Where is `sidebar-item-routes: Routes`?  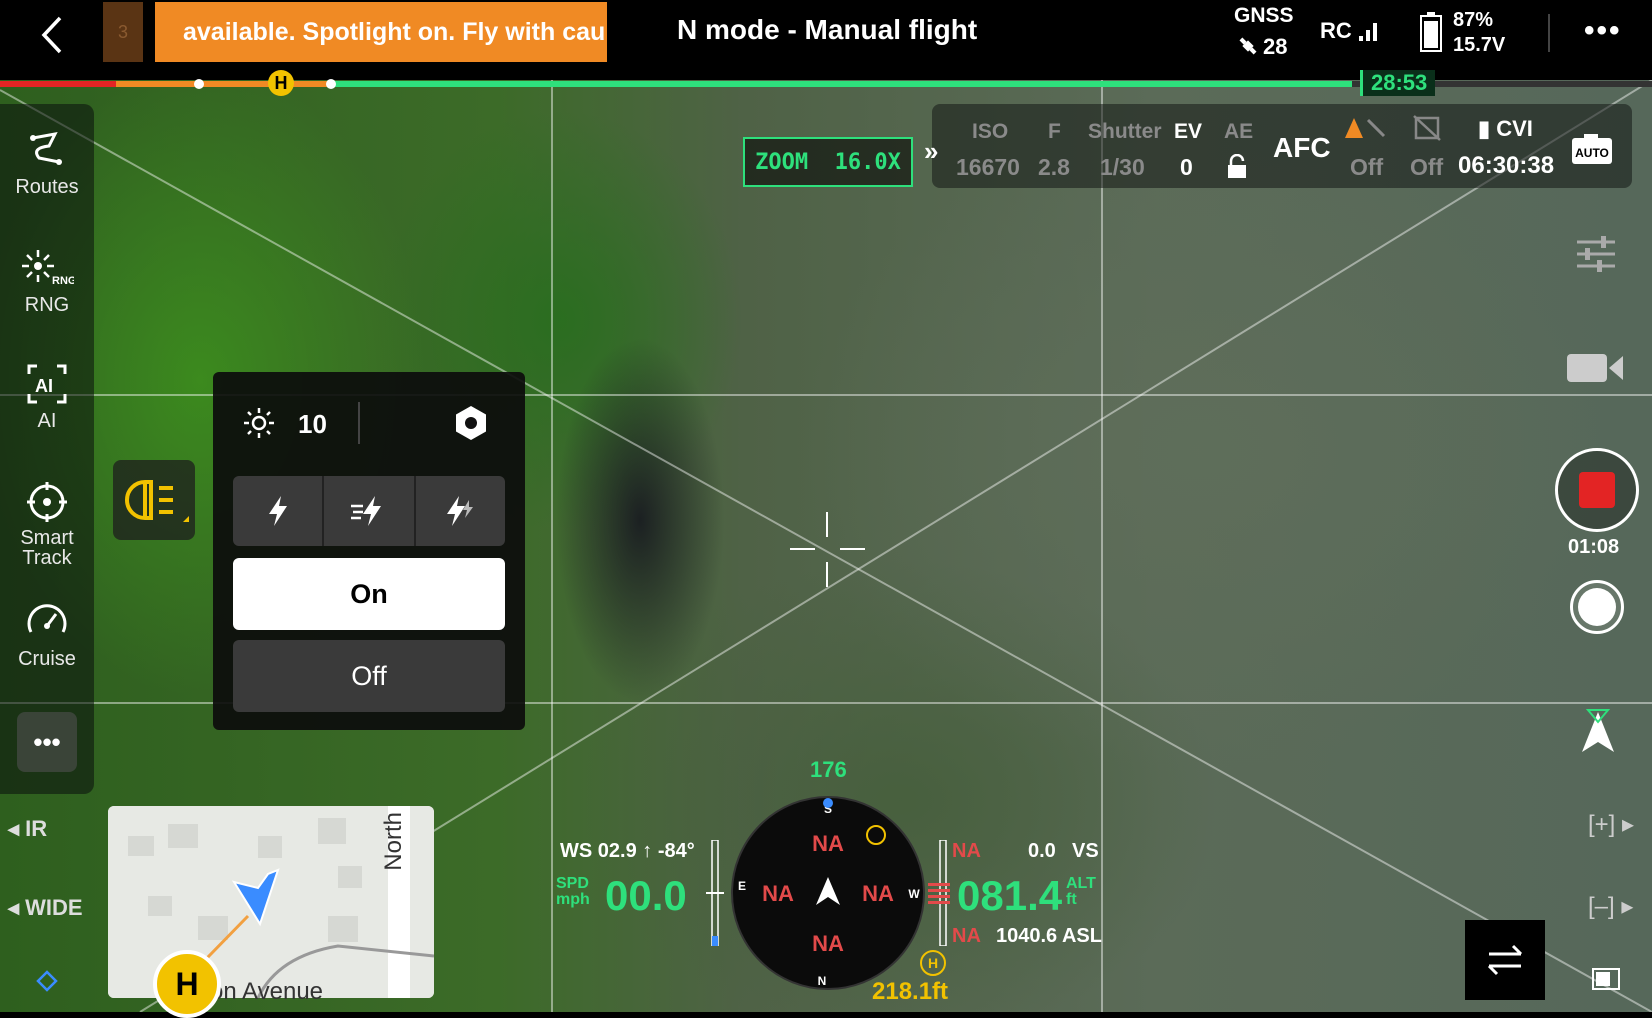 sidebar-item-routes: Routes is located at coordinates (47, 163).